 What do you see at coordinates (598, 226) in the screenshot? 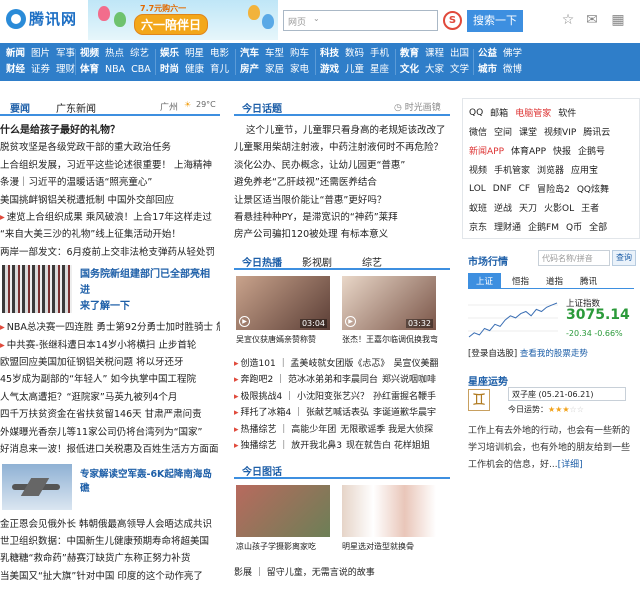
I see `service-link: 全部` at bounding box center [598, 226].